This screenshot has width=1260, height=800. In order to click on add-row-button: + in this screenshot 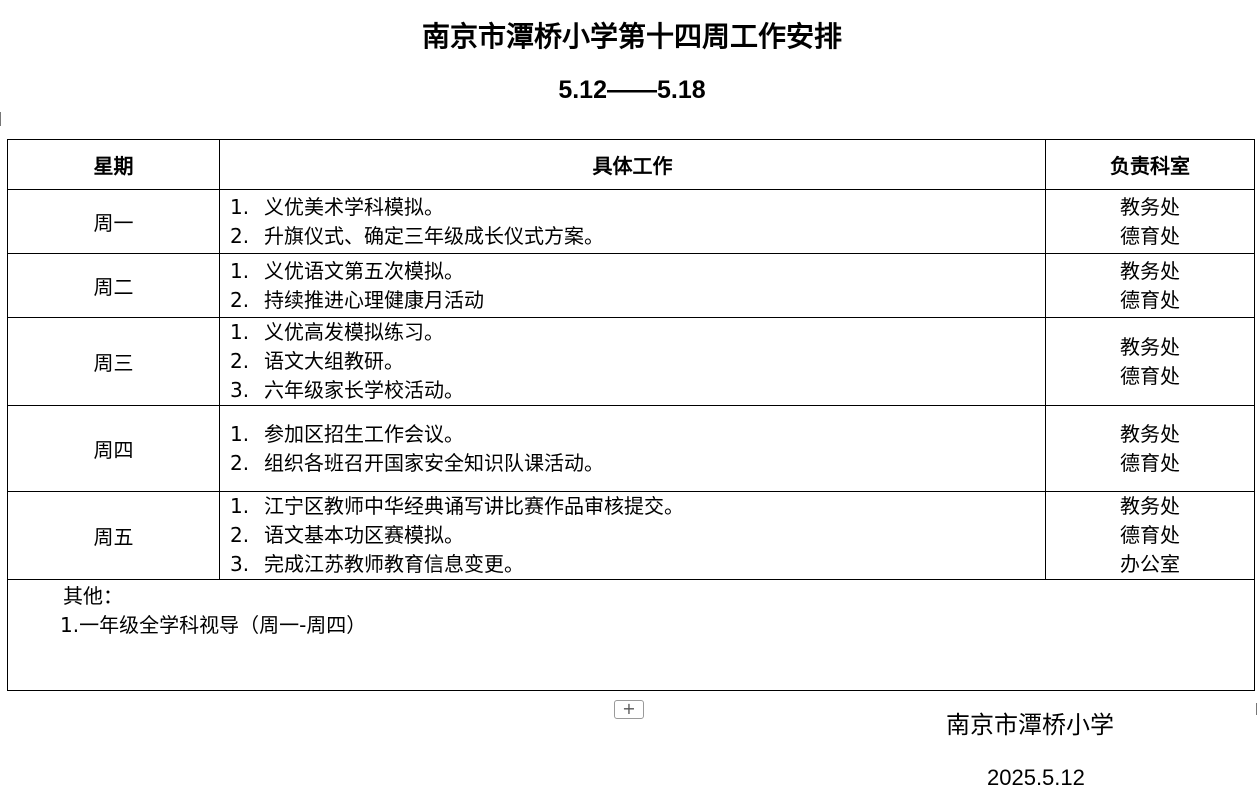, I will do `click(629, 709)`.